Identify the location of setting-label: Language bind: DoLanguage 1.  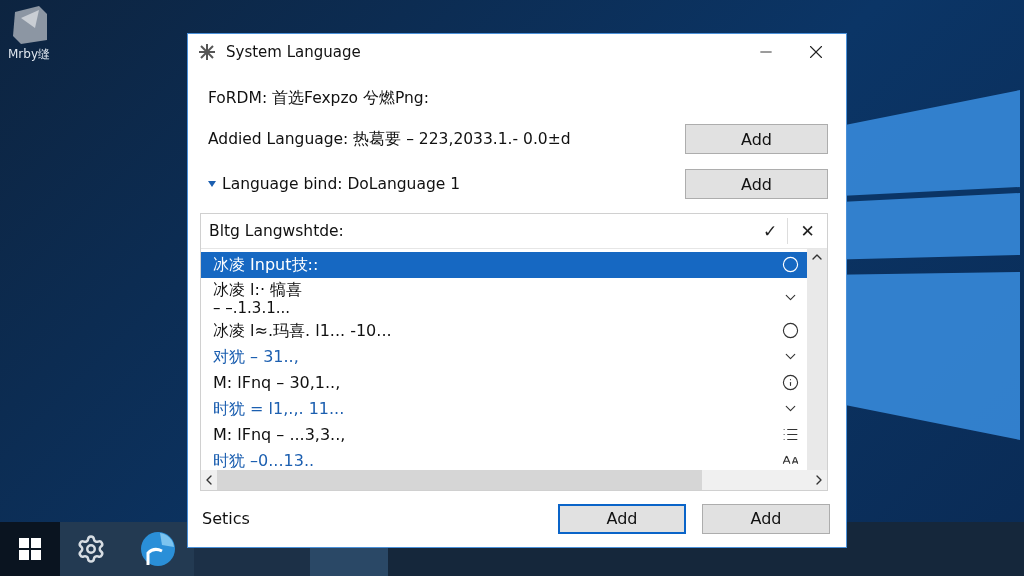
(446, 184).